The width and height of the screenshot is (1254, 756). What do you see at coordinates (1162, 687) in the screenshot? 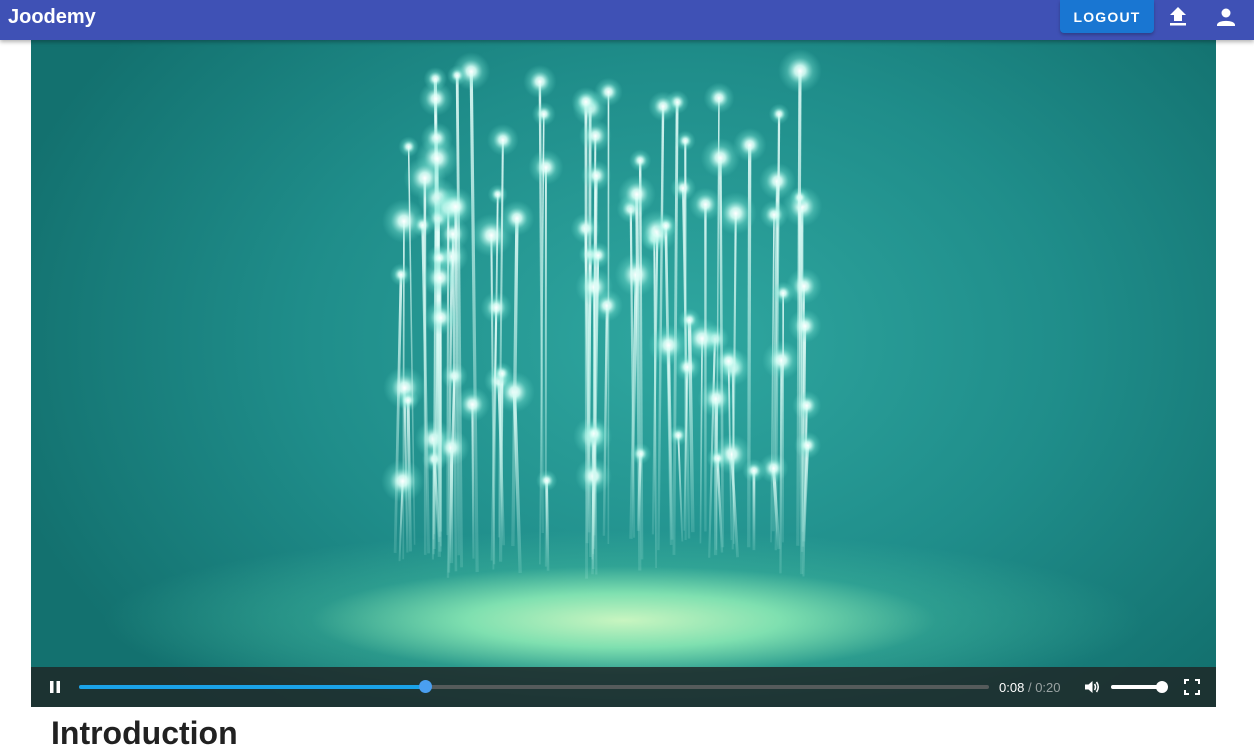
I see `volume-handle` at bounding box center [1162, 687].